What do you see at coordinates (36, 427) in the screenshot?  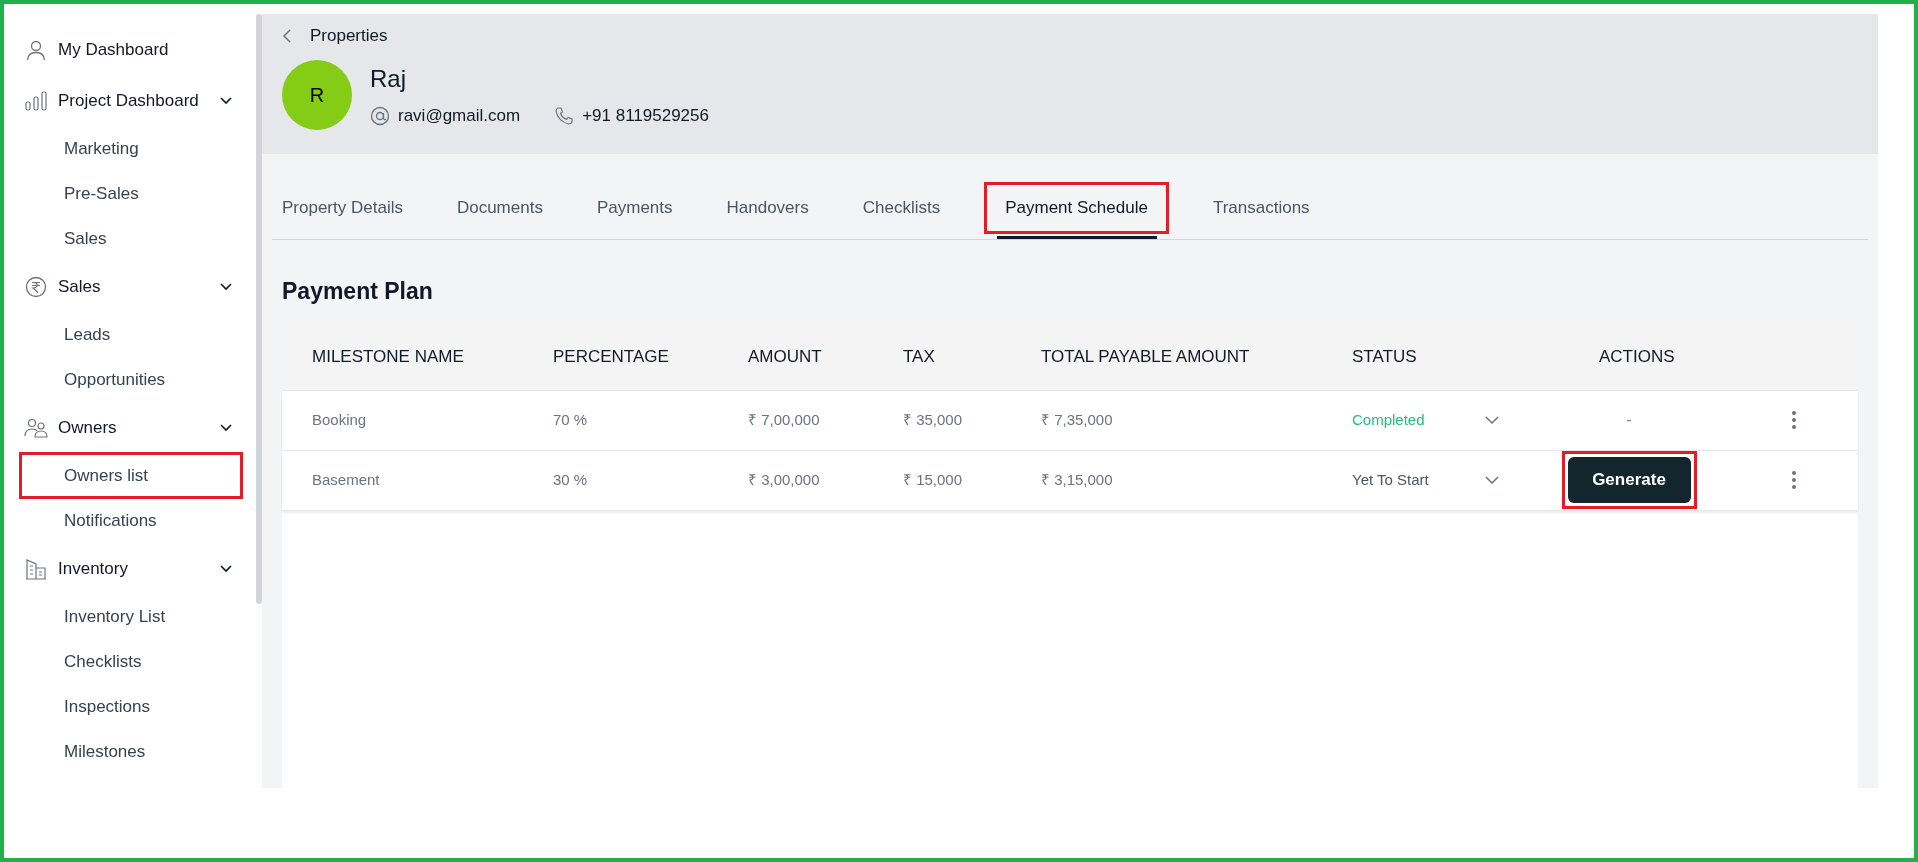 I see `people-icon` at bounding box center [36, 427].